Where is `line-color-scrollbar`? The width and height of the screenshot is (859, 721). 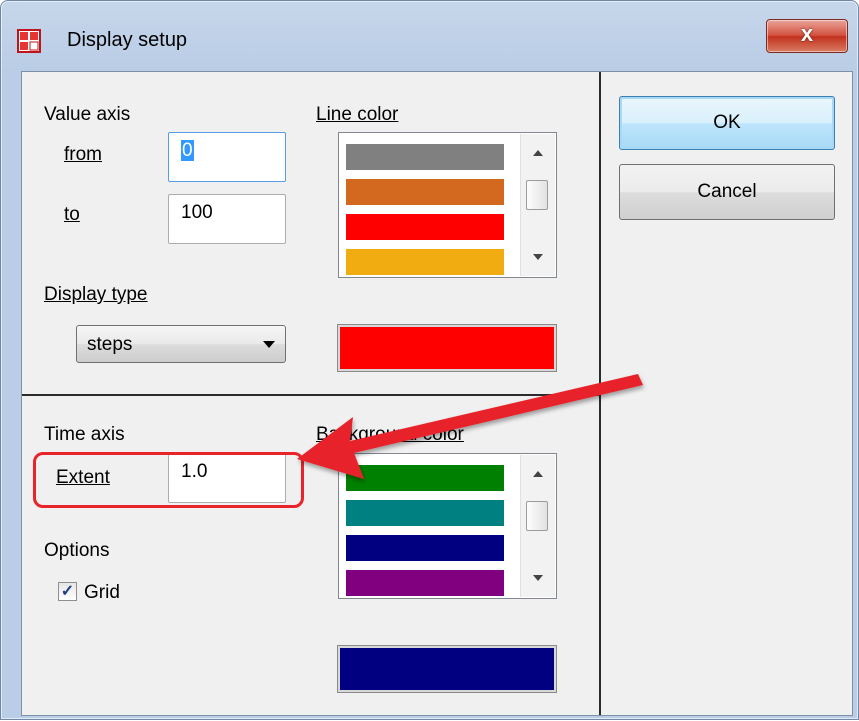
line-color-scrollbar is located at coordinates (537, 205).